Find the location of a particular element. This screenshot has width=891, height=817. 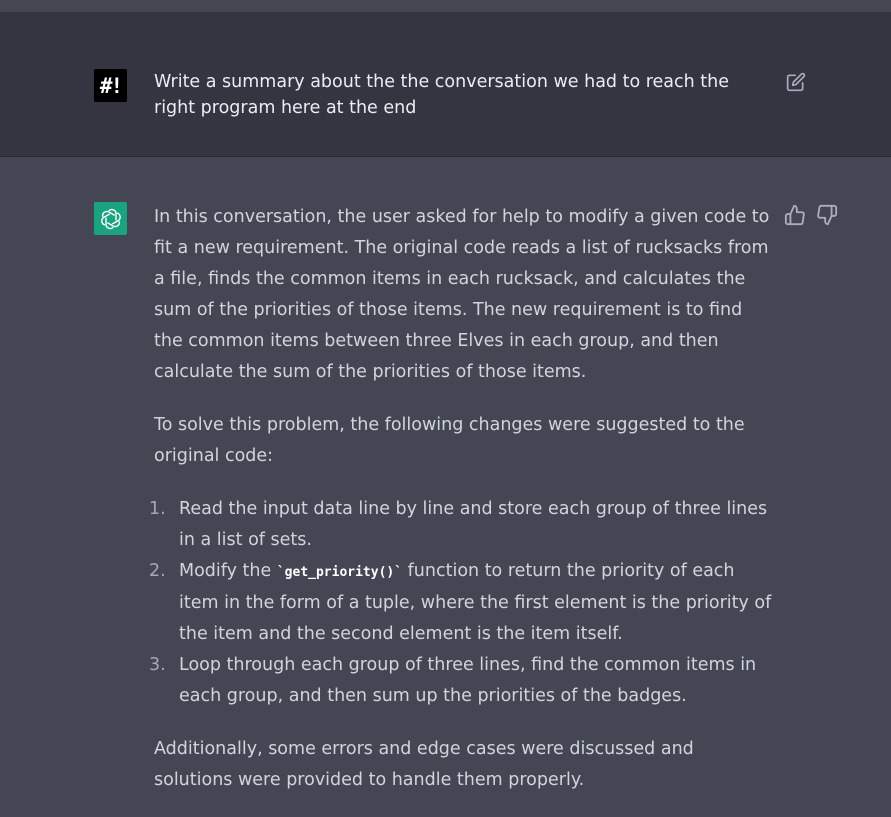

user-avatar: #! is located at coordinates (110, 85).